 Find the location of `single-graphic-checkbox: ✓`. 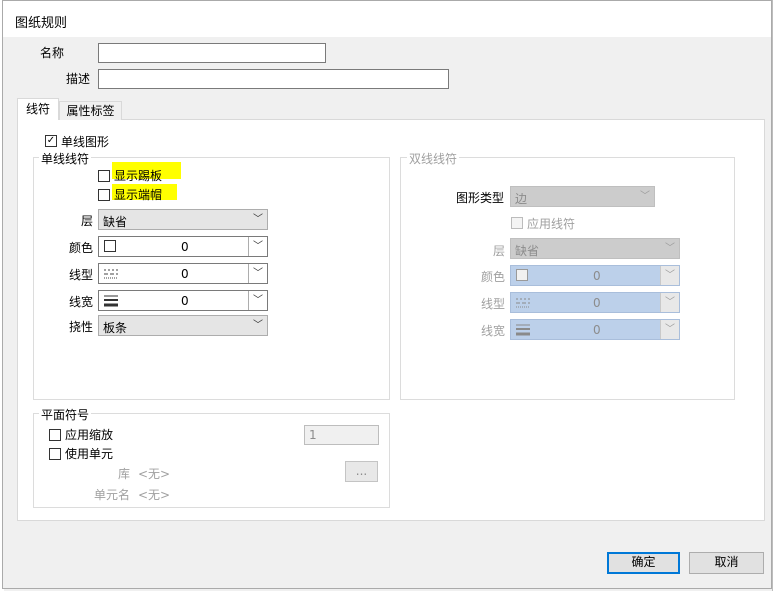

single-graphic-checkbox: ✓ is located at coordinates (51, 141).